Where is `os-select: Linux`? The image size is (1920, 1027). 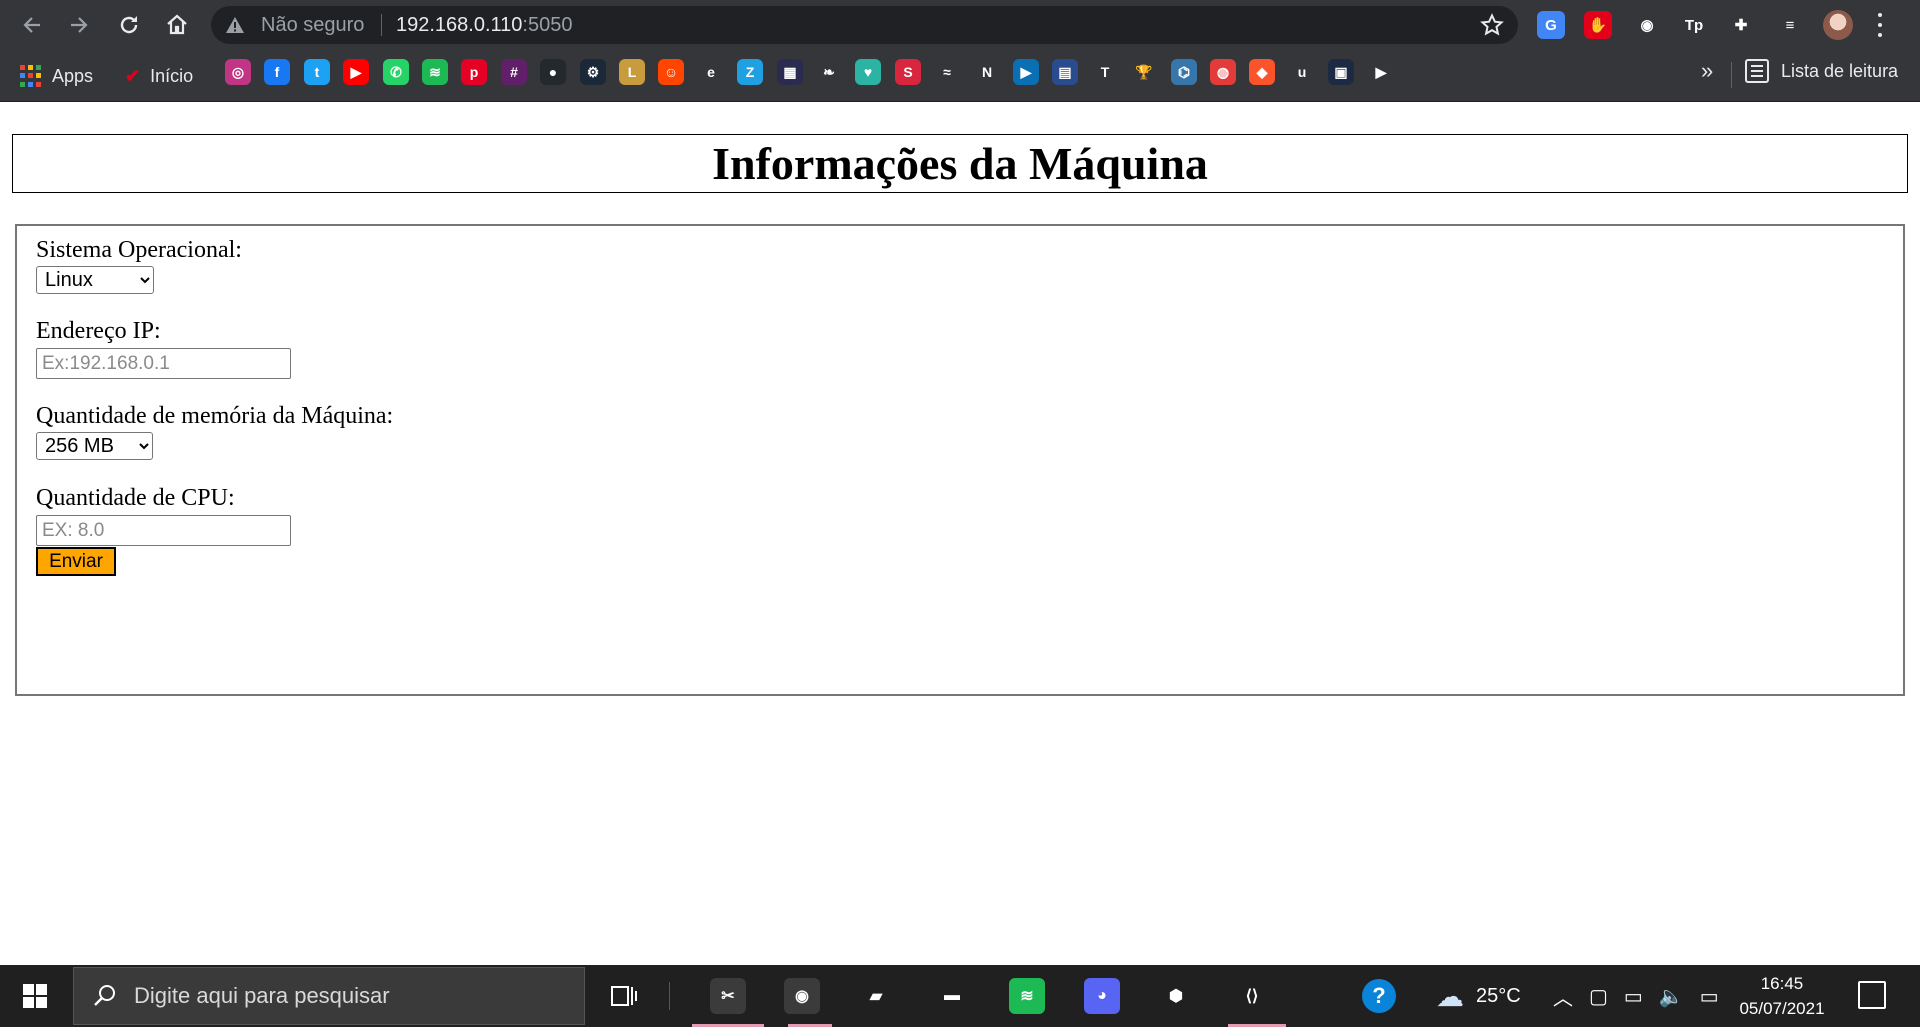 os-select: Linux is located at coordinates (95, 280).